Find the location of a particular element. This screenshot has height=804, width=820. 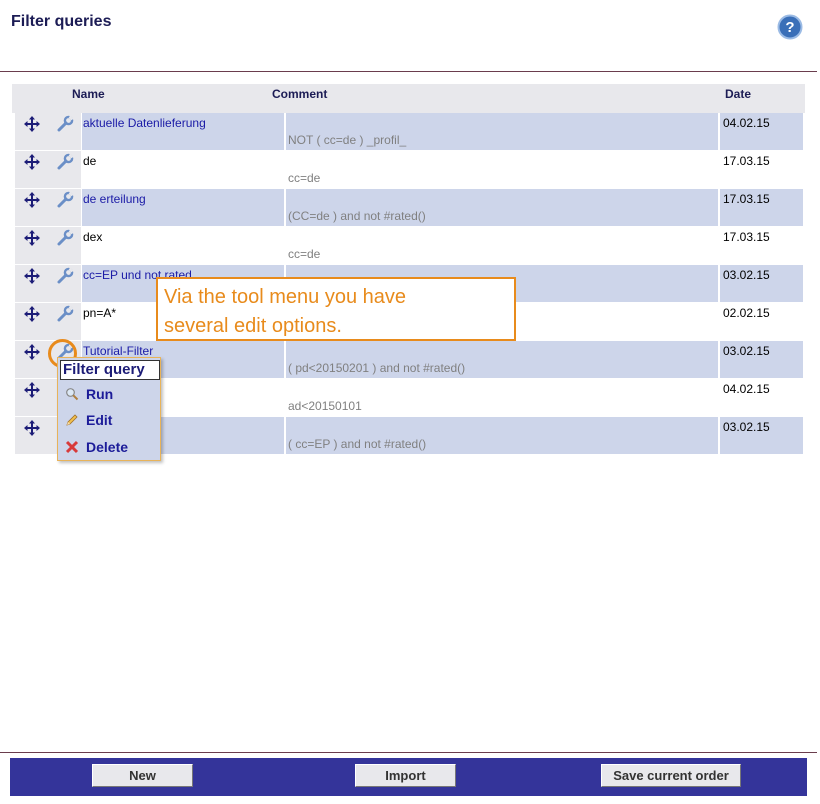

callout-line-2: several edit options. is located at coordinates (253, 326).